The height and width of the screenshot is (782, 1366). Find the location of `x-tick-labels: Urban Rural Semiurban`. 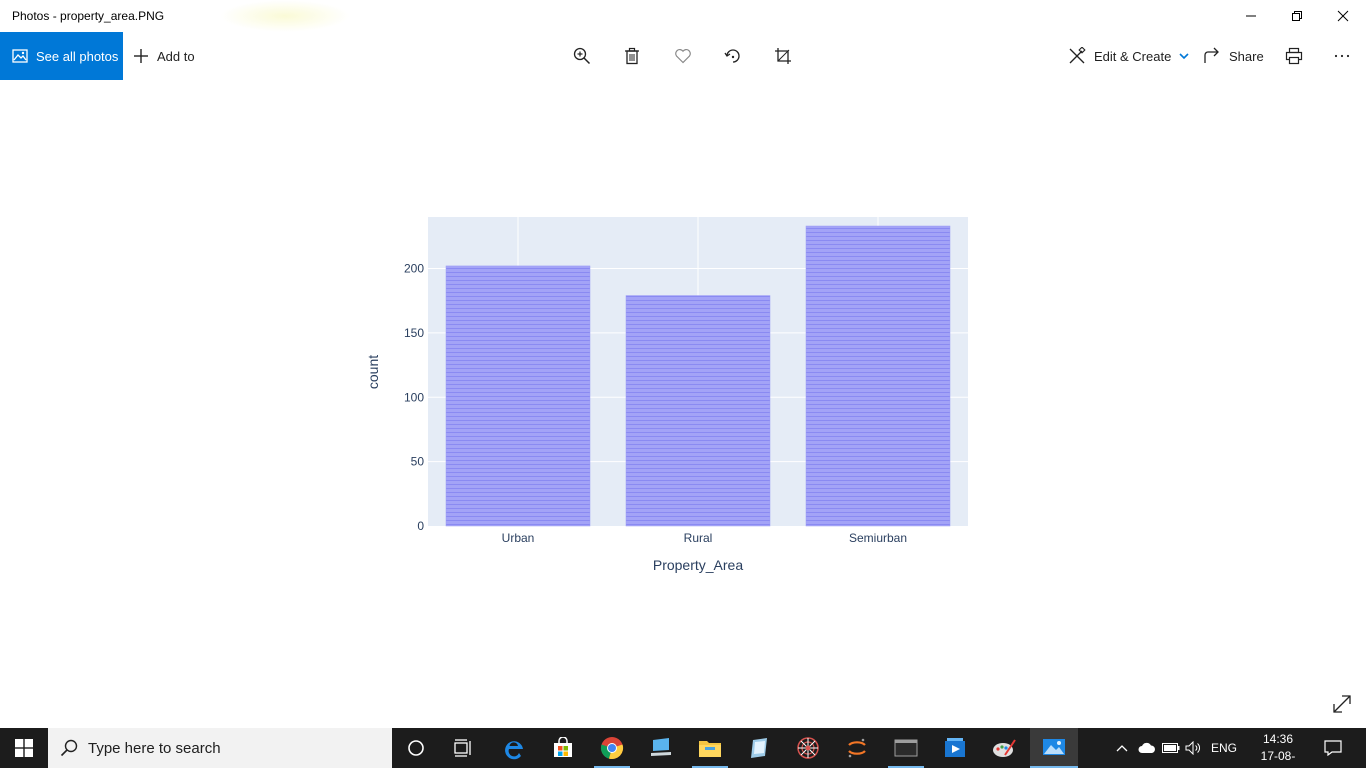

x-tick-labels: Urban Rural Semiurban is located at coordinates (704, 538).